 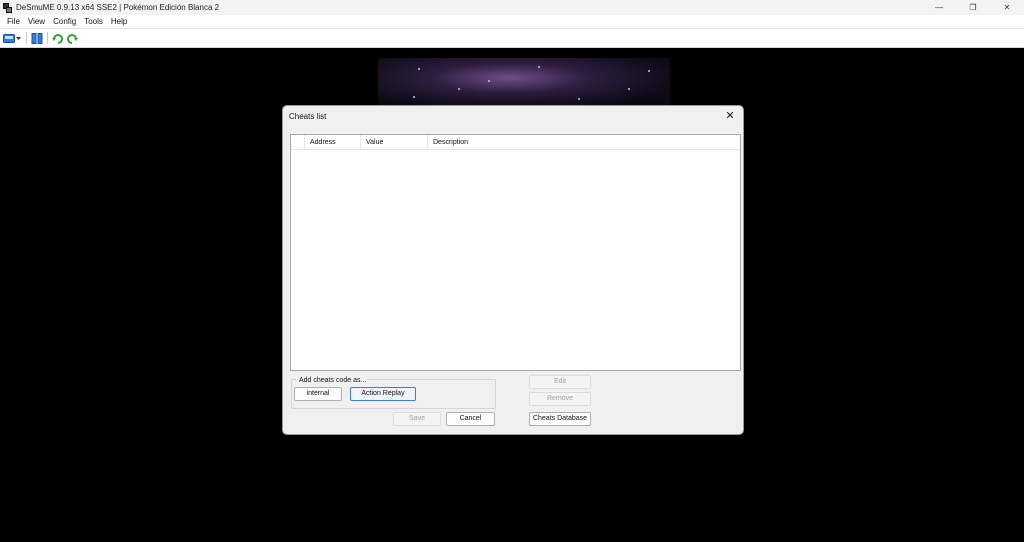 I want to click on reset-button, so click(x=57, y=38).